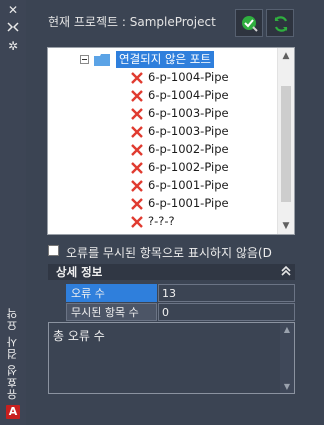  What do you see at coordinates (132, 22) in the screenshot?
I see `current-project-label: 현재 프로젝트 : SampleProject` at bounding box center [132, 22].